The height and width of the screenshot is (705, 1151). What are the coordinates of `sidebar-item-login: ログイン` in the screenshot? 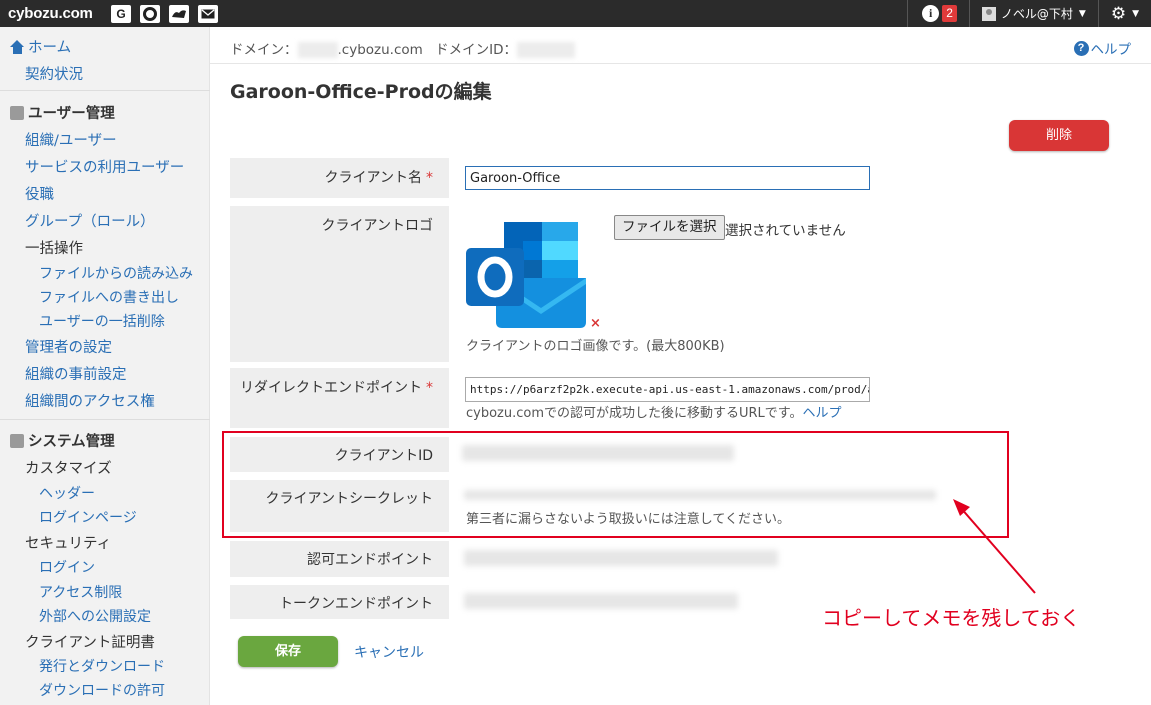 It's located at (67, 567).